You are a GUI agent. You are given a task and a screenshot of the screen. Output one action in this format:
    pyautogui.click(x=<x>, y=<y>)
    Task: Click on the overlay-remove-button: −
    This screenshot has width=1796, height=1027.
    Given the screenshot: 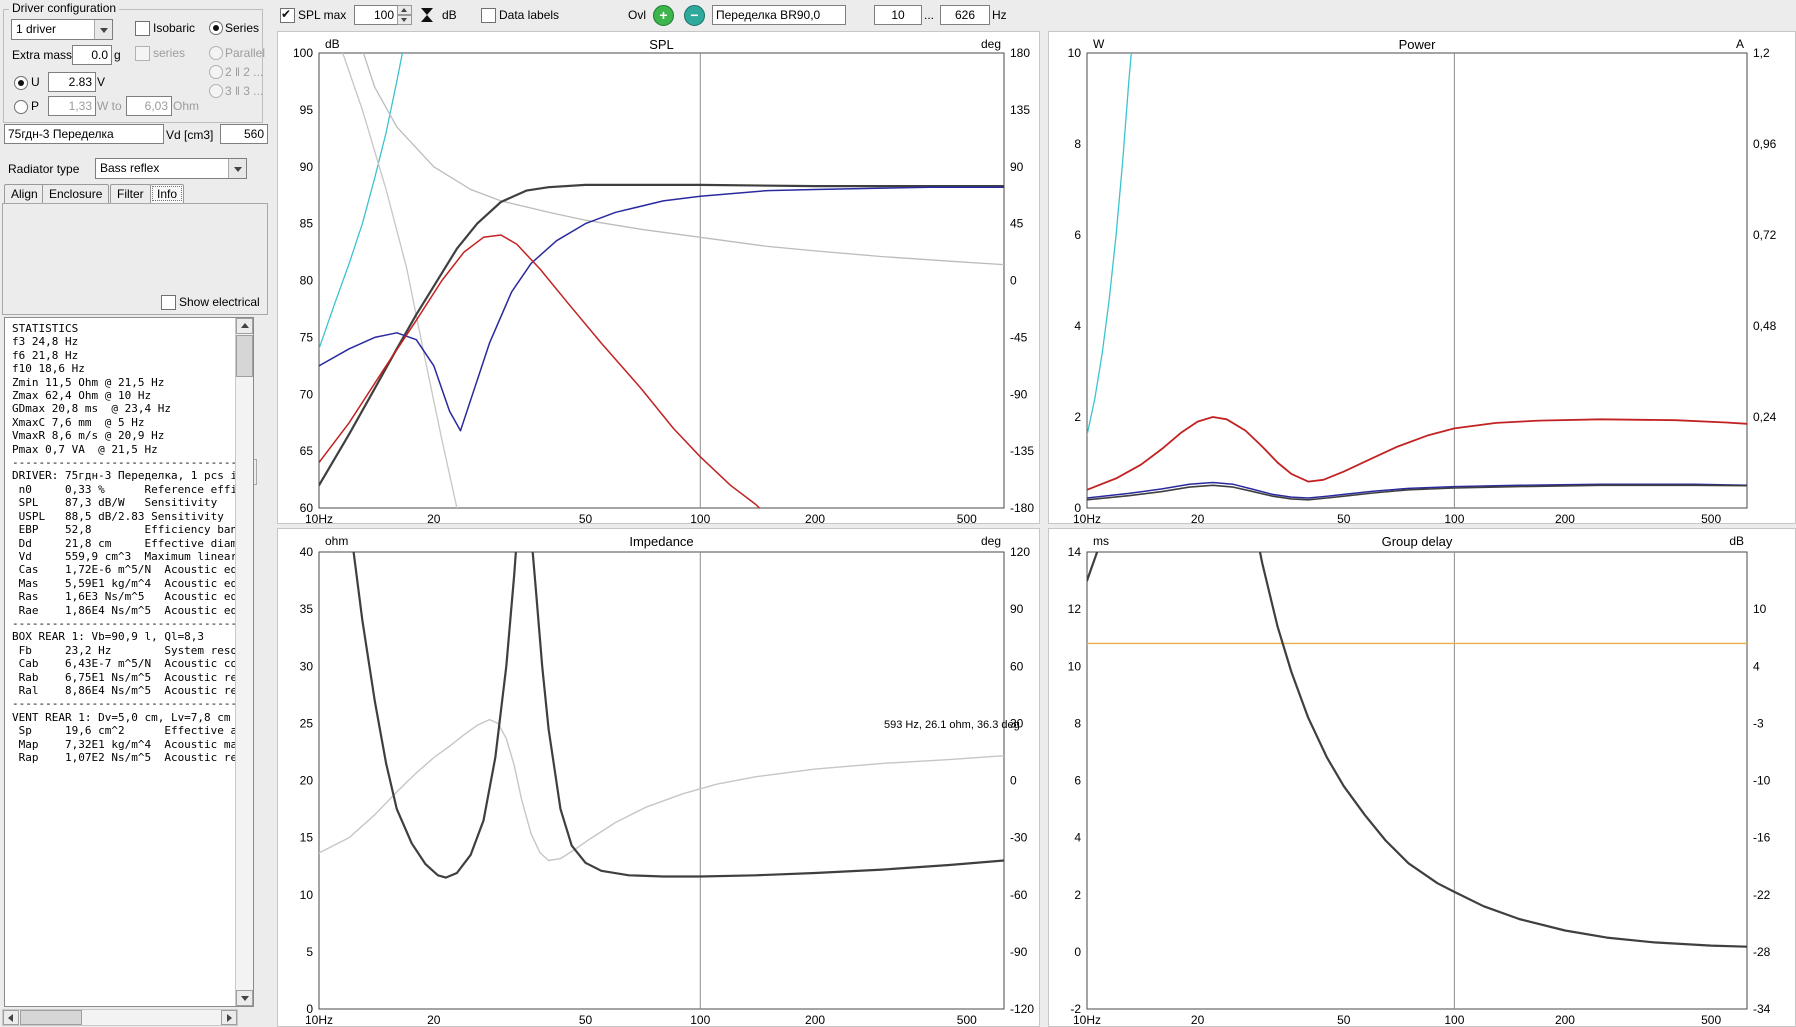 What is the action you would take?
    pyautogui.click(x=694, y=15)
    